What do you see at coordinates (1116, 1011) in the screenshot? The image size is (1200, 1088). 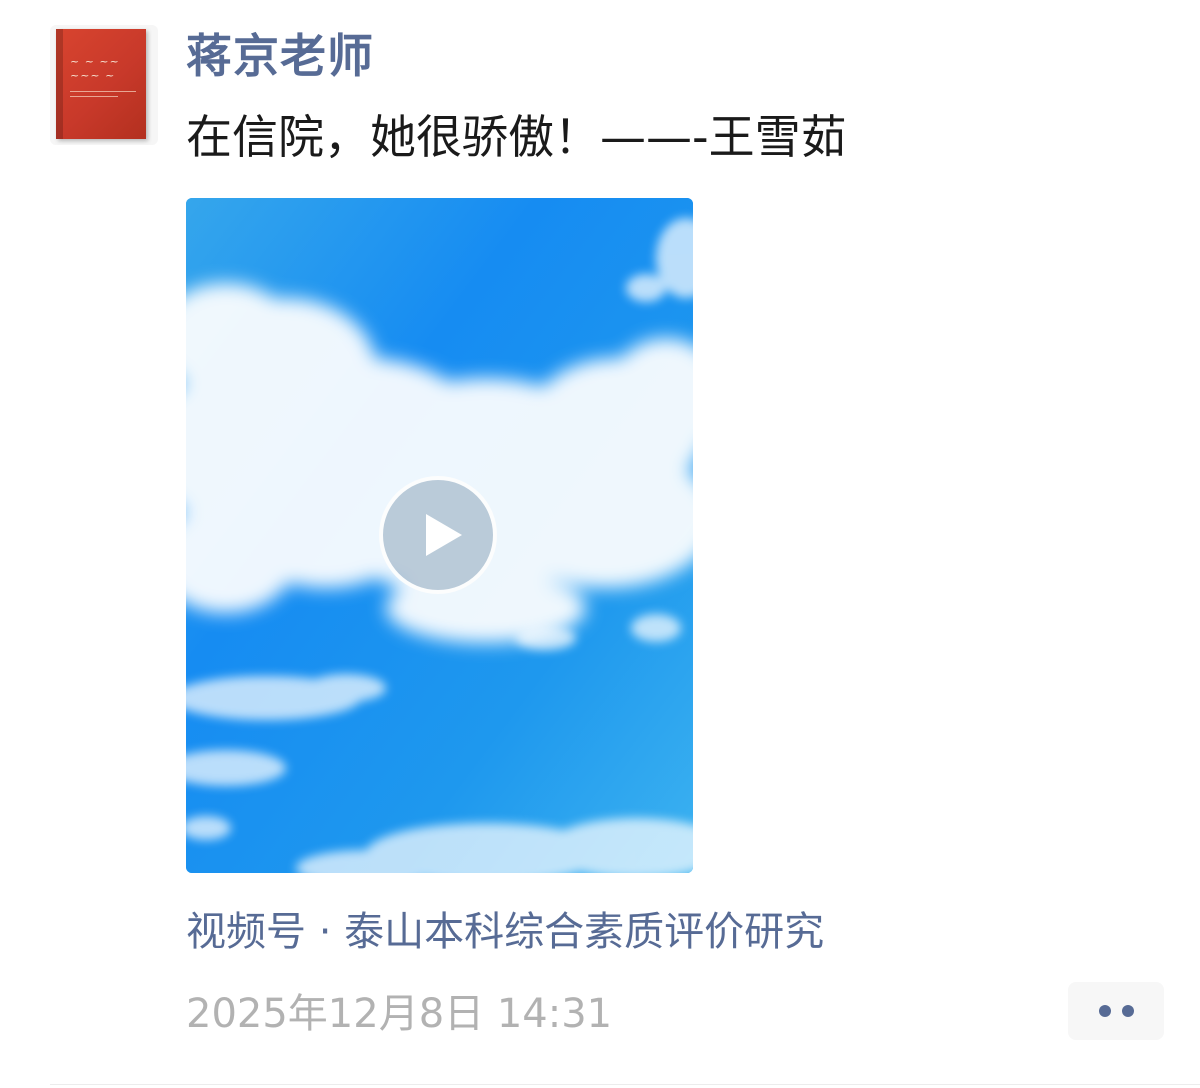 I see `more-actions-button` at bounding box center [1116, 1011].